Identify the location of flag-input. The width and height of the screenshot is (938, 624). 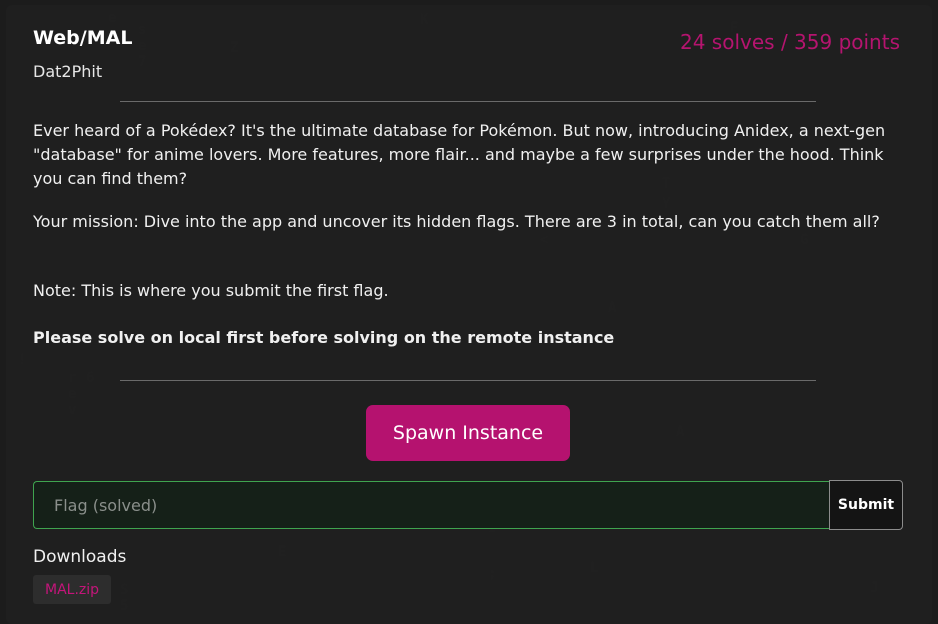
(431, 505).